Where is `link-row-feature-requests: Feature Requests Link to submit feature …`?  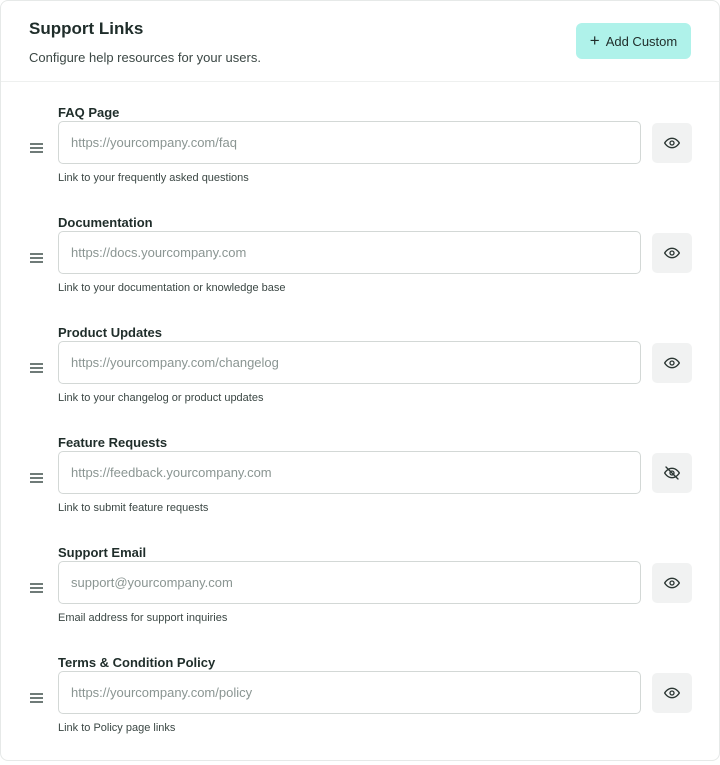
link-row-feature-requests: Feature Requests Link to submit feature … is located at coordinates (360, 490).